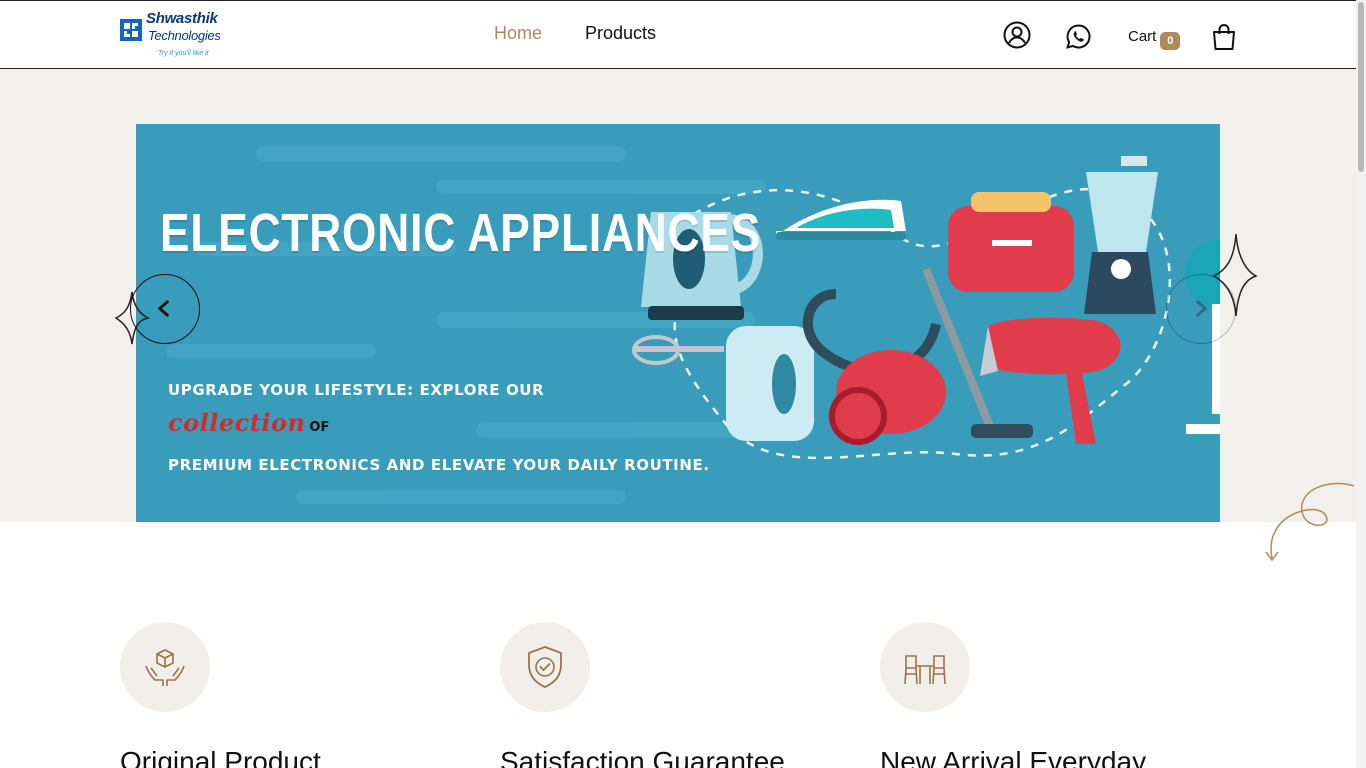 The height and width of the screenshot is (768, 1366). What do you see at coordinates (1013, 695) in the screenshot?
I see `feature-new-arrival: New Arrival Everyday` at bounding box center [1013, 695].